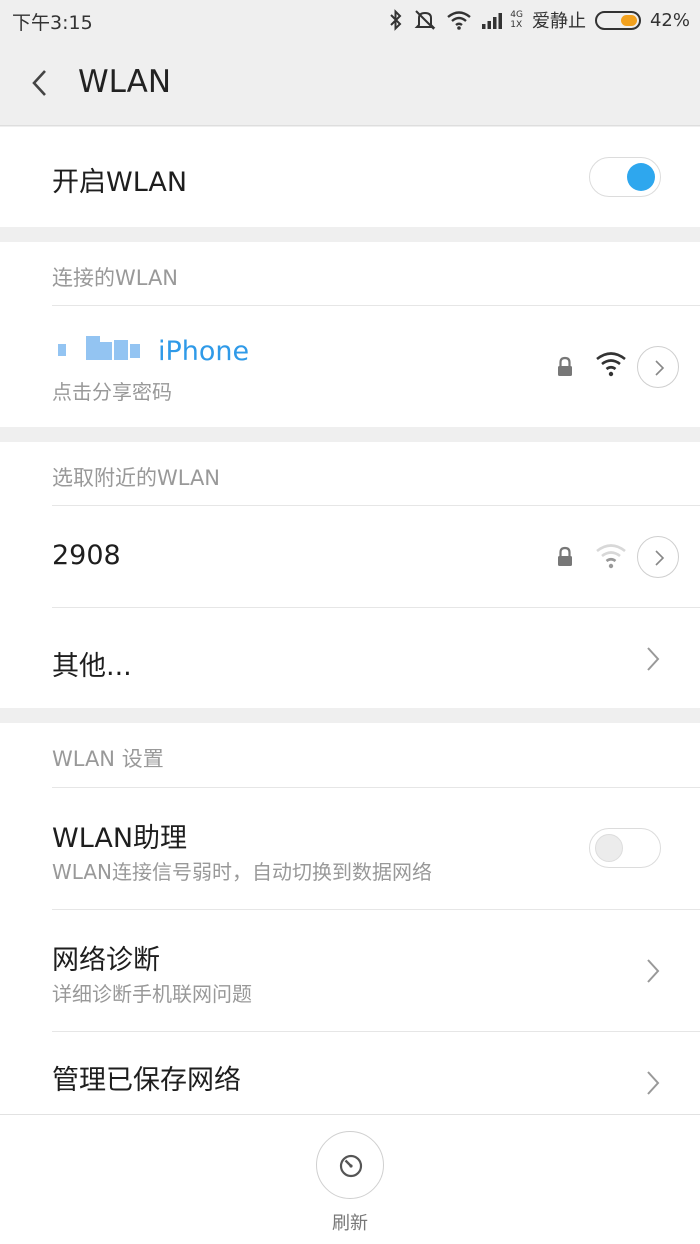 This screenshot has width=700, height=1244. Describe the element at coordinates (350, 366) in the screenshot. I see `connected-network-row: iPhone 点击分享密码` at that location.